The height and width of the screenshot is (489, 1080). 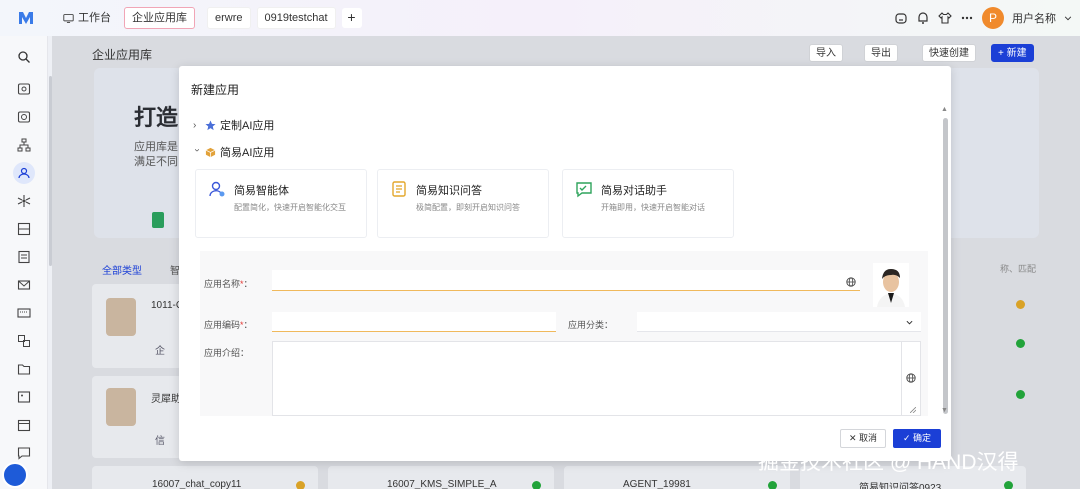 What do you see at coordinates (24, 257) in the screenshot?
I see `sidebar-document-icon` at bounding box center [24, 257].